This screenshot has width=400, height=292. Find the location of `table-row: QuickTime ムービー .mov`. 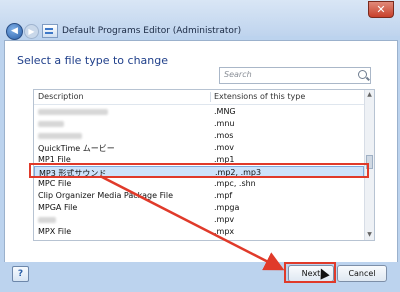

table-row: QuickTime ムービー .mov is located at coordinates (199, 148).